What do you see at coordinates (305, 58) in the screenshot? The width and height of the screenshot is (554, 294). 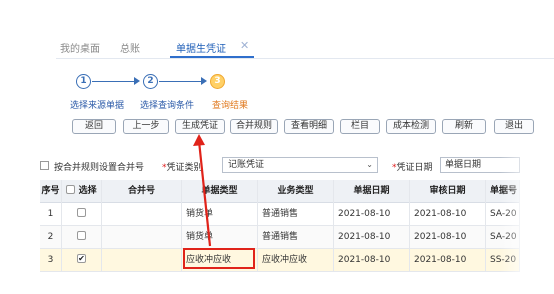 I see `tab-divider` at bounding box center [305, 58].